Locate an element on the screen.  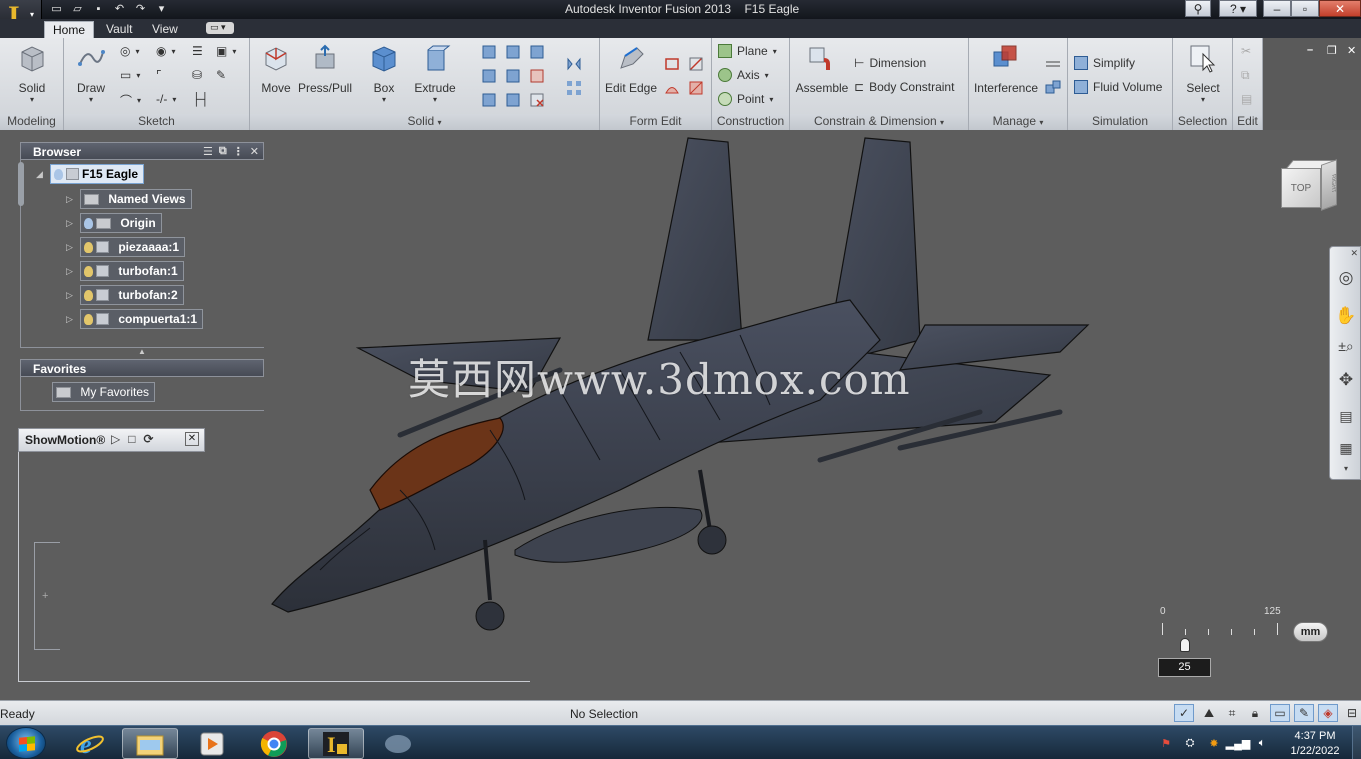
copy-icon: ⧉ is located at coordinates (1245, 75).